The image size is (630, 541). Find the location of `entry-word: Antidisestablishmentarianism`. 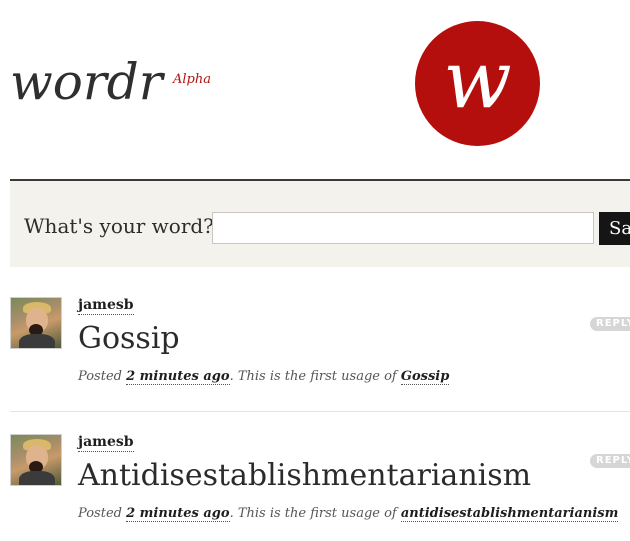

entry-word: Antidisestablishmentarianism is located at coordinates (305, 475).